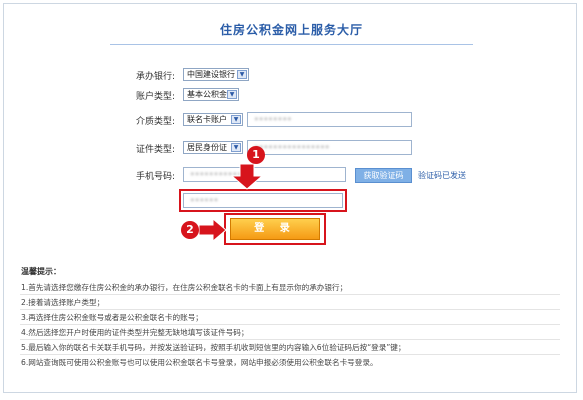  Describe the element at coordinates (41, 271) in the screenshot. I see `tips-title: 温馨提示：` at that location.